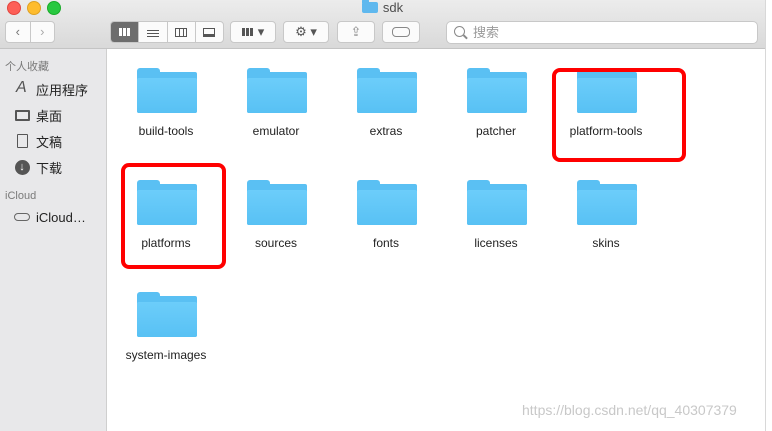 The image size is (772, 431). What do you see at coordinates (49, 168) in the screenshot?
I see `sidebar-item-label: 下载` at bounding box center [49, 168].